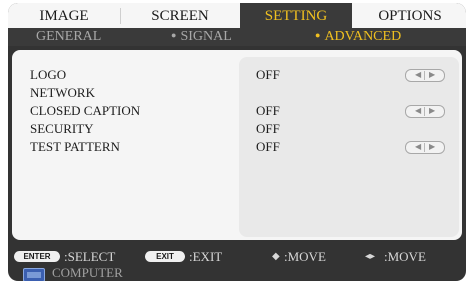 The height and width of the screenshot is (286, 476). Describe the element at coordinates (37, 256) in the screenshot. I see `enter-key-badge: ENTER` at that location.